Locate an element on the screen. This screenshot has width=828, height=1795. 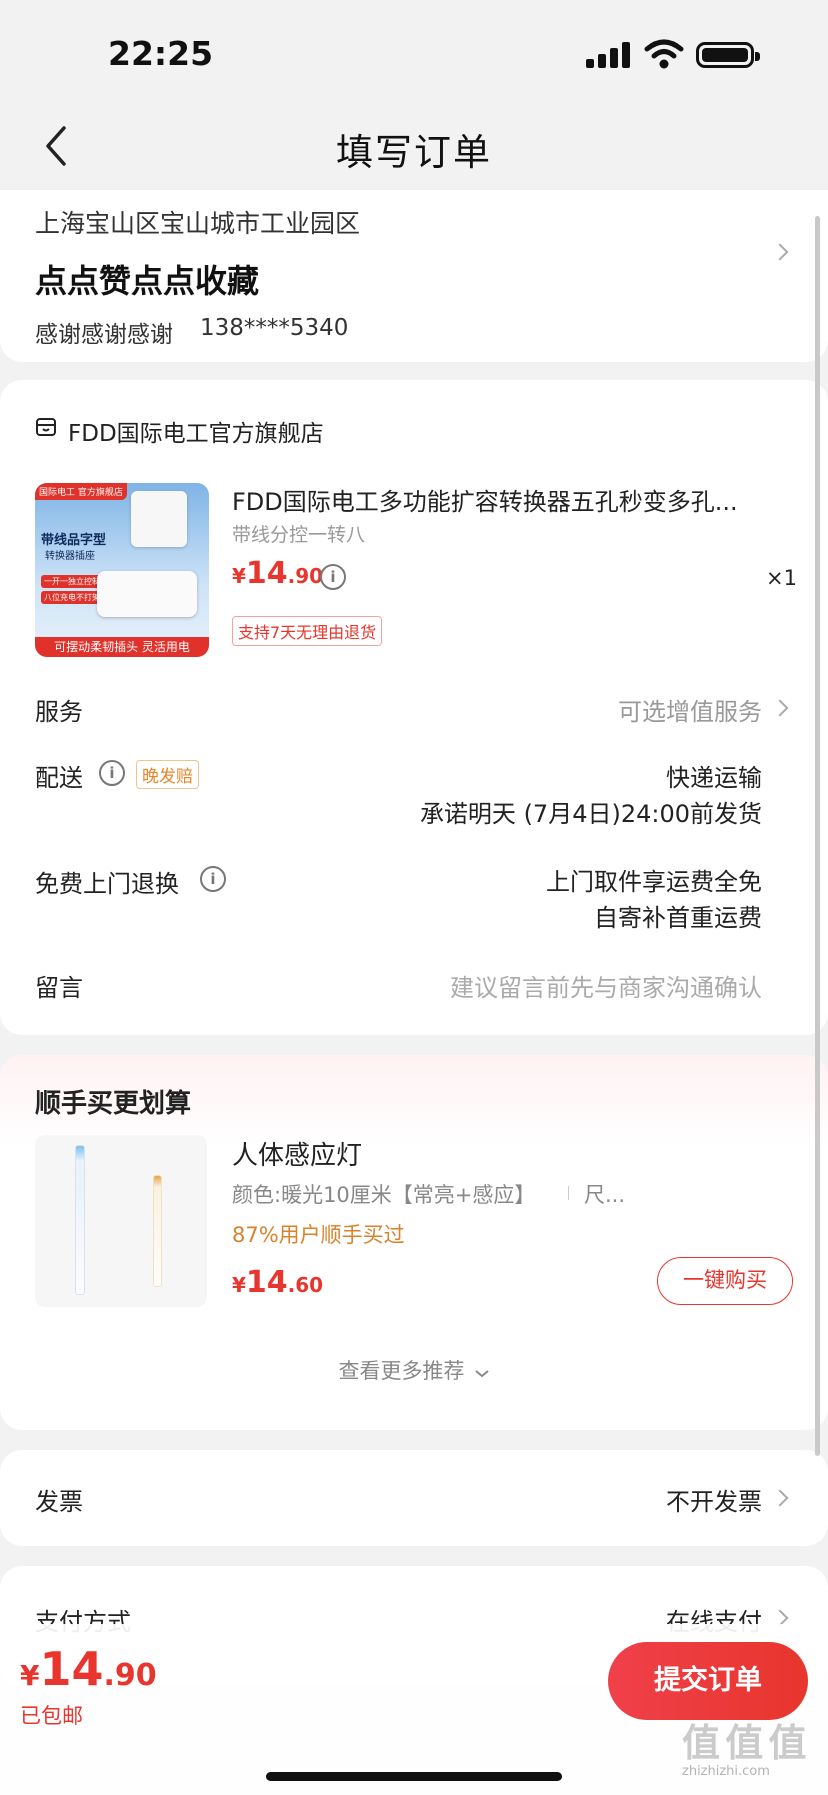
delivery-label: 配送 is located at coordinates (59, 778).